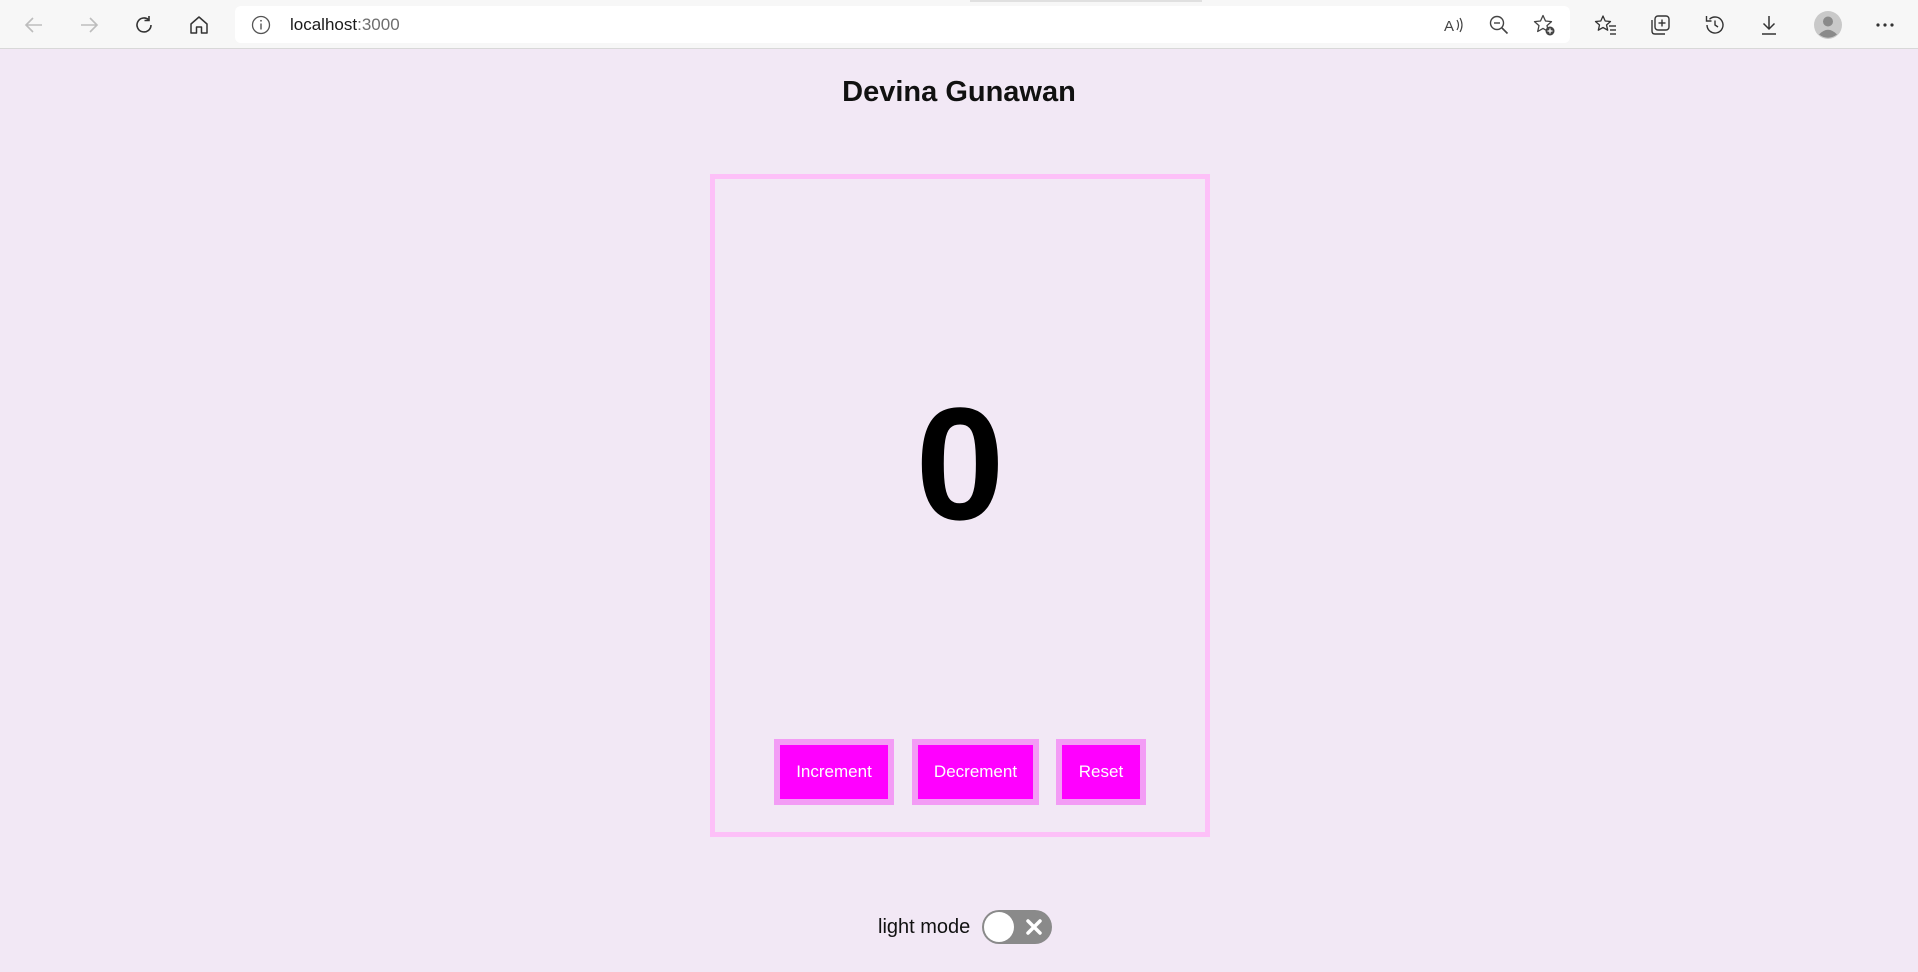 The height and width of the screenshot is (972, 1918). Describe the element at coordinates (959, 92) in the screenshot. I see `page-title: Devina Gunawan` at that location.